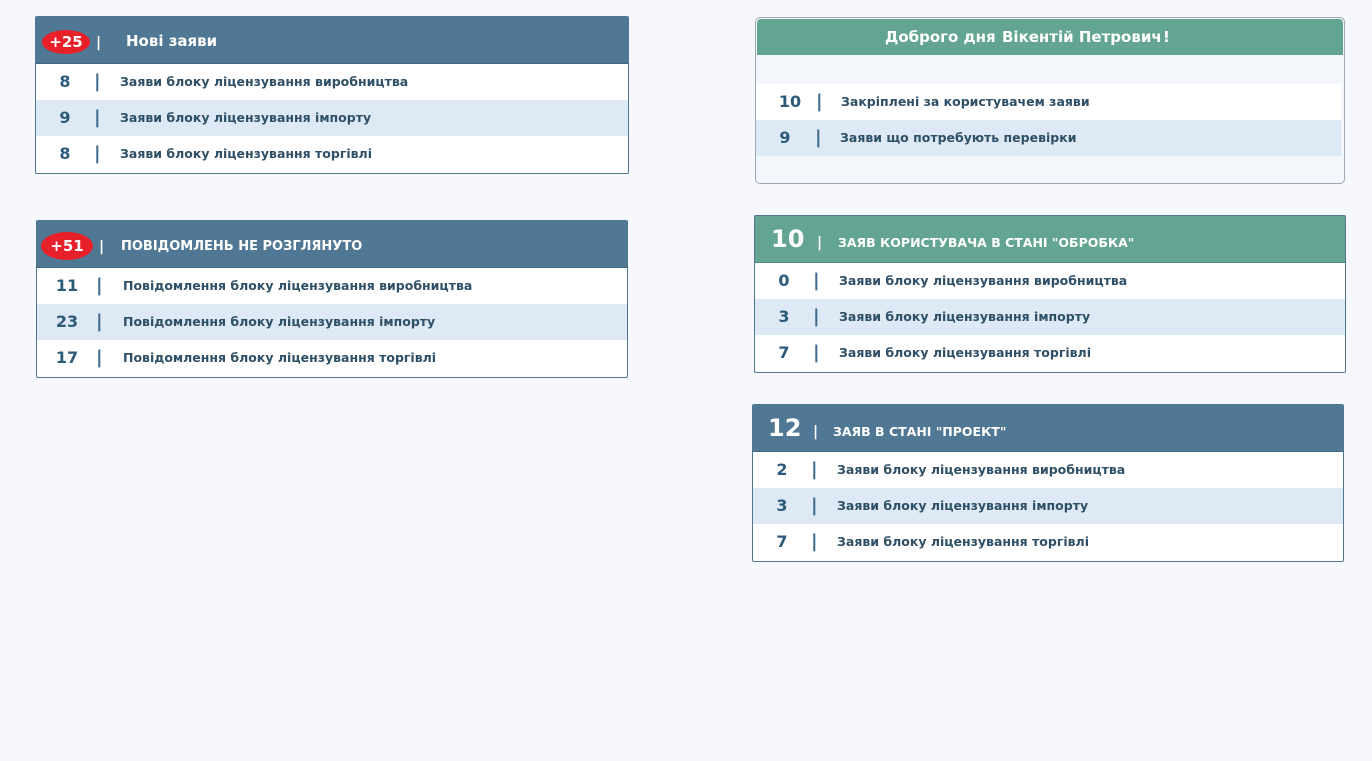 The width and height of the screenshot is (1372, 761). I want to click on processing-count: 10, so click(788, 239).